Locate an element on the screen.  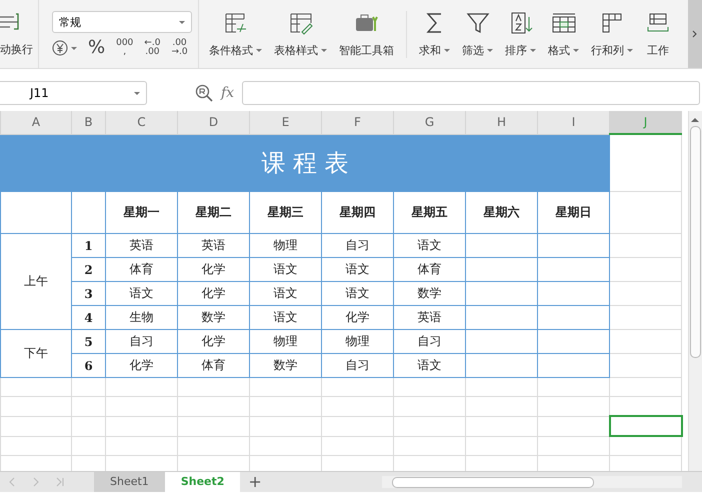
day-header: 星期六 is located at coordinates (502, 213).